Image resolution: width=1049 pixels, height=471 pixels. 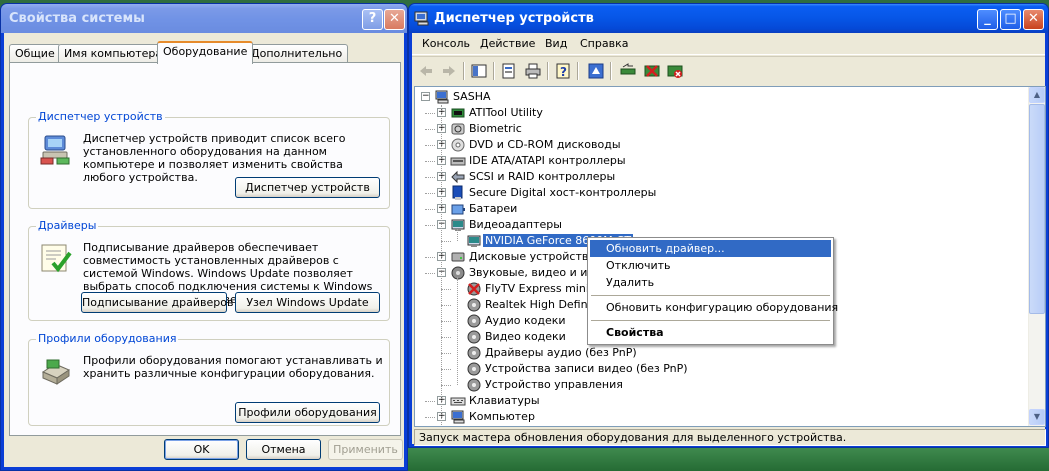 I want to click on back-button, so click(x=426, y=71).